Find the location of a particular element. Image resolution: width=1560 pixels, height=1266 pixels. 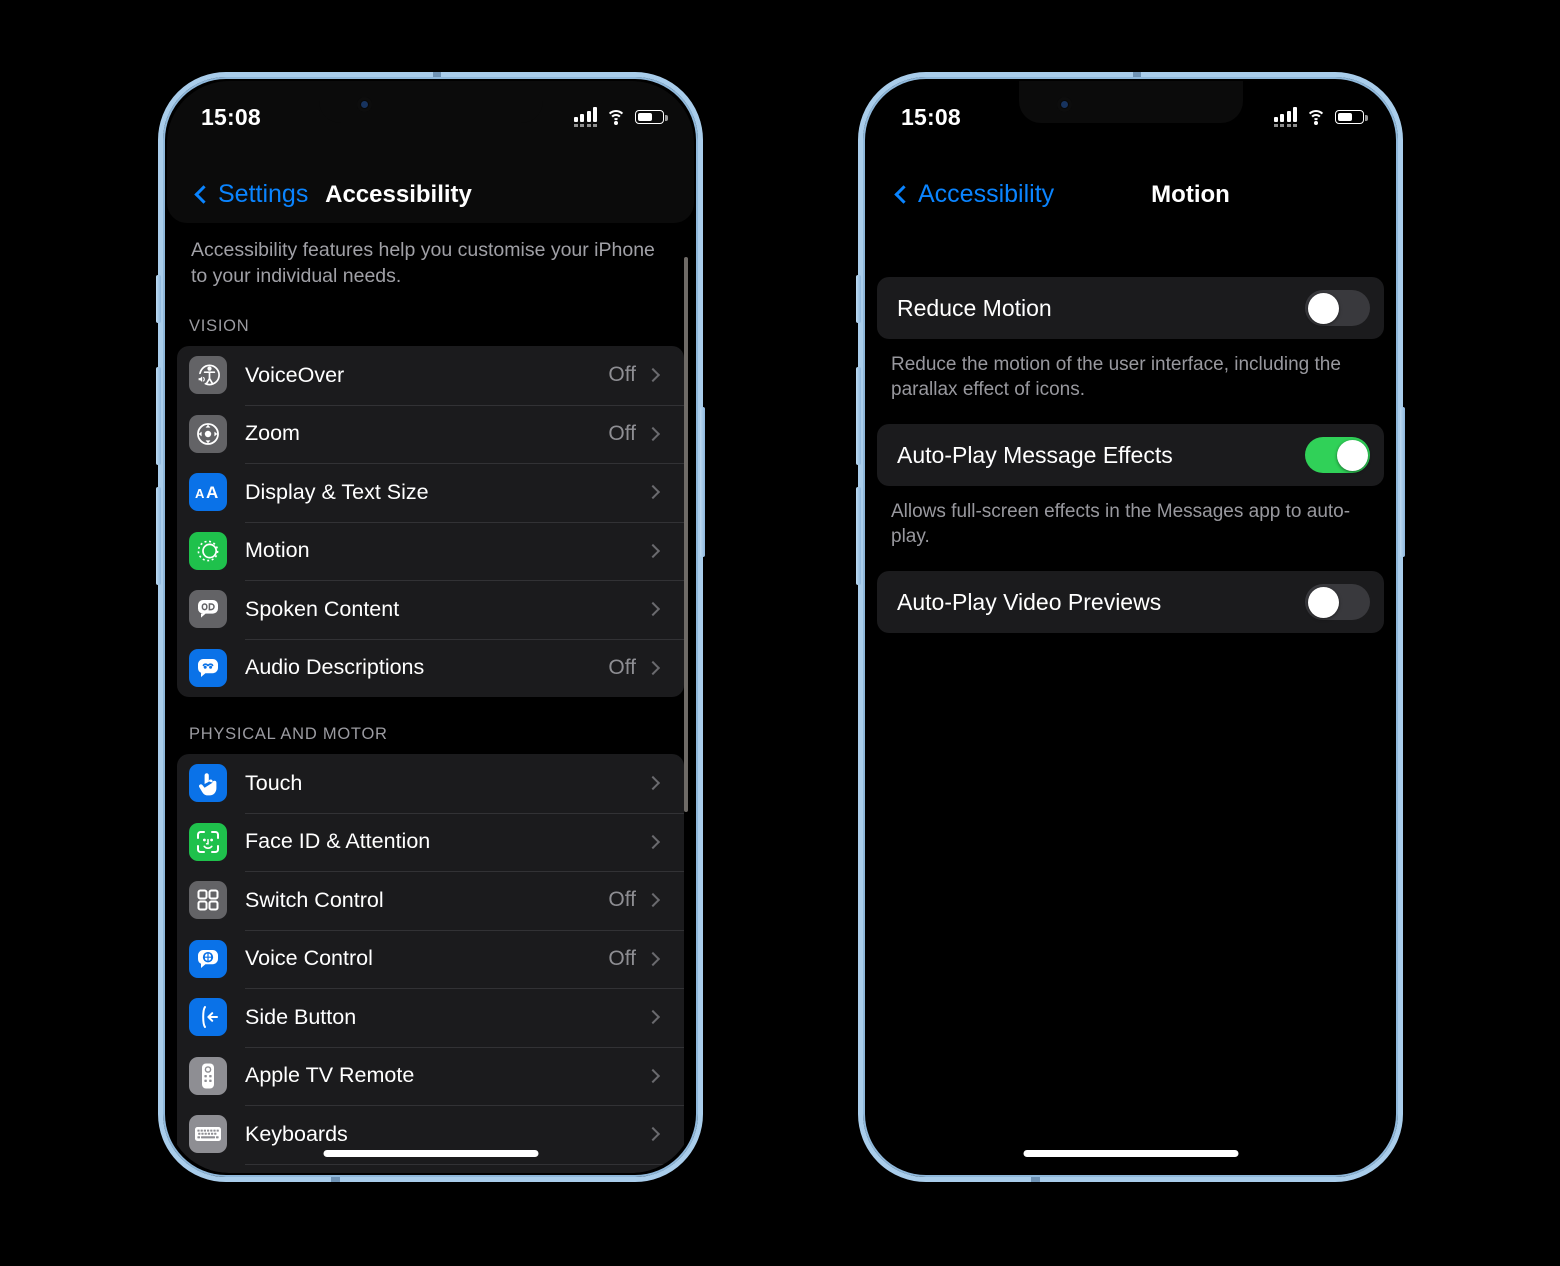

row-auto-play-video-previews: Auto-Play Video Previews is located at coordinates (1130, 602).